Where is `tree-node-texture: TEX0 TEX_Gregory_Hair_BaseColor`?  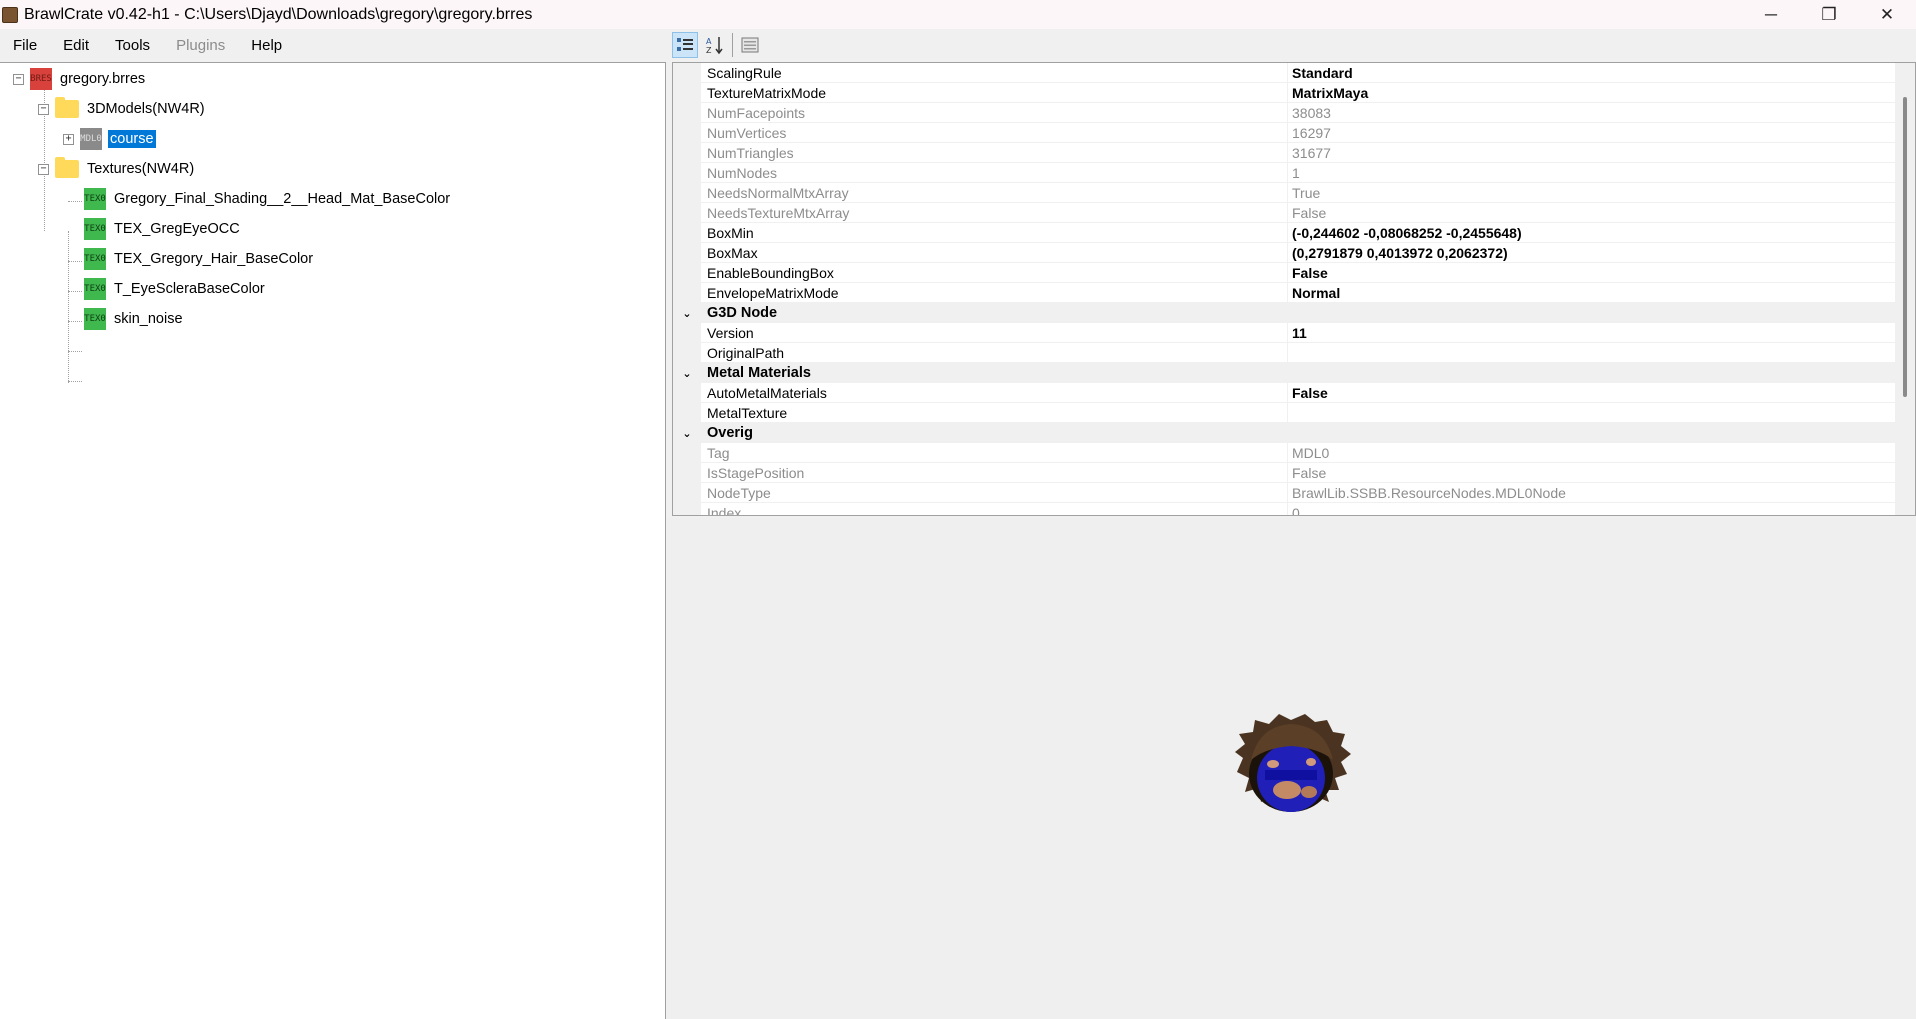 tree-node-texture: TEX0 TEX_Gregory_Hair_BaseColor is located at coordinates (199, 259).